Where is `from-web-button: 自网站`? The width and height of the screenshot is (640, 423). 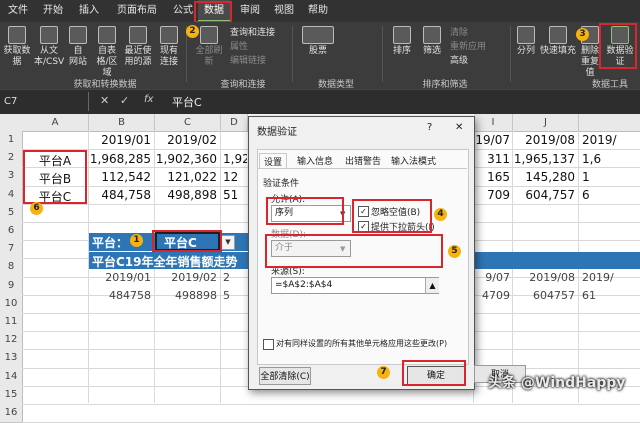 from-web-button: 自网站 is located at coordinates (78, 47).